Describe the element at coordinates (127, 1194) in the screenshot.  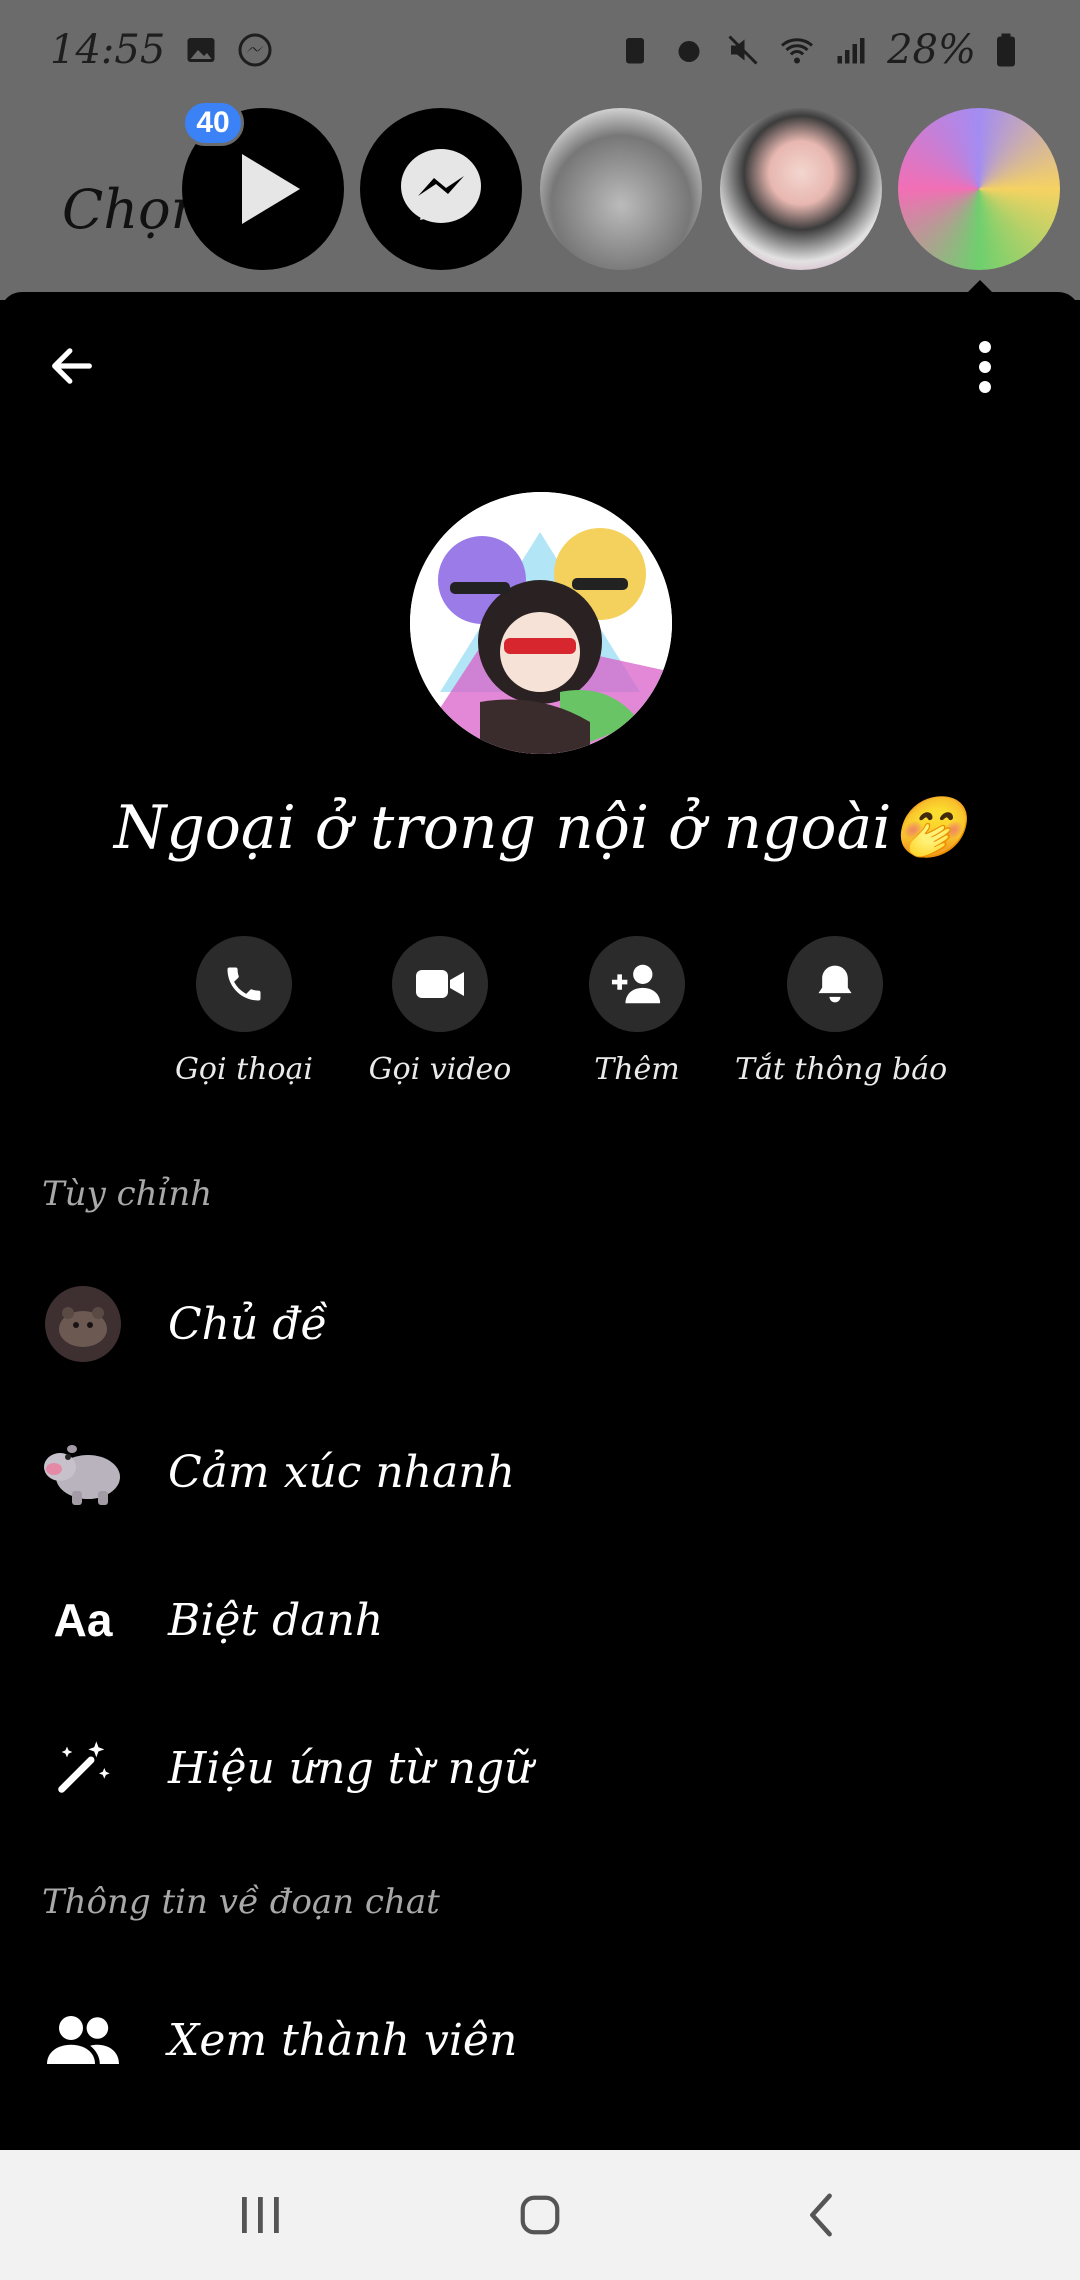
I see `customize-section-header: Tùy chỉnh` at that location.